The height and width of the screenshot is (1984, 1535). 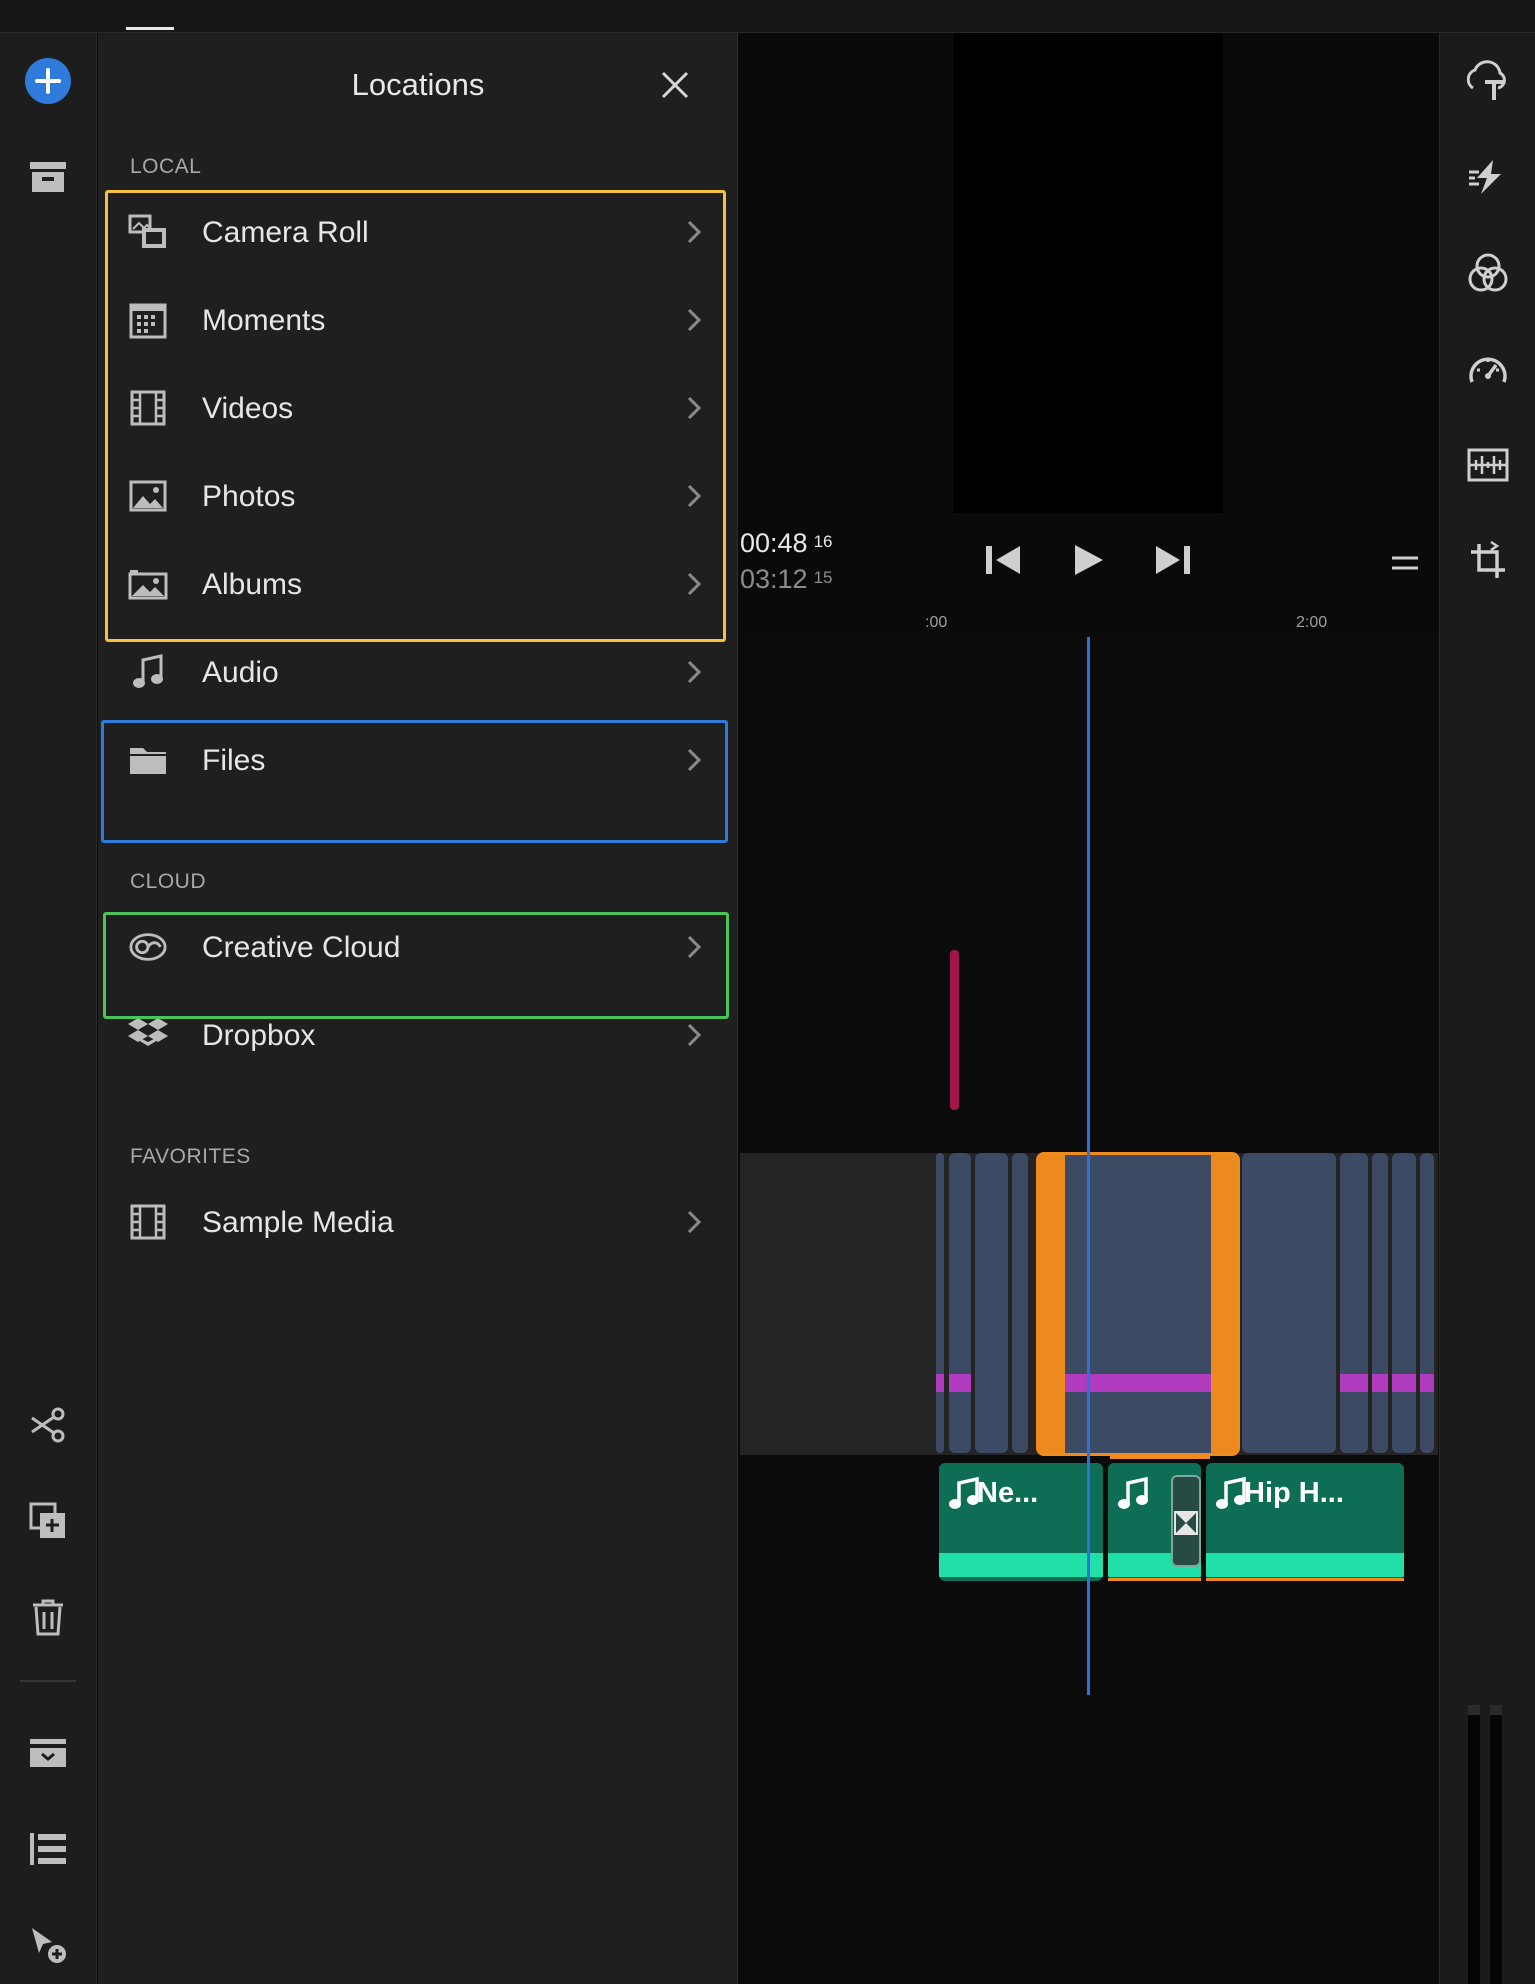 What do you see at coordinates (48, 1008) in the screenshot?
I see `left-toolbar` at bounding box center [48, 1008].